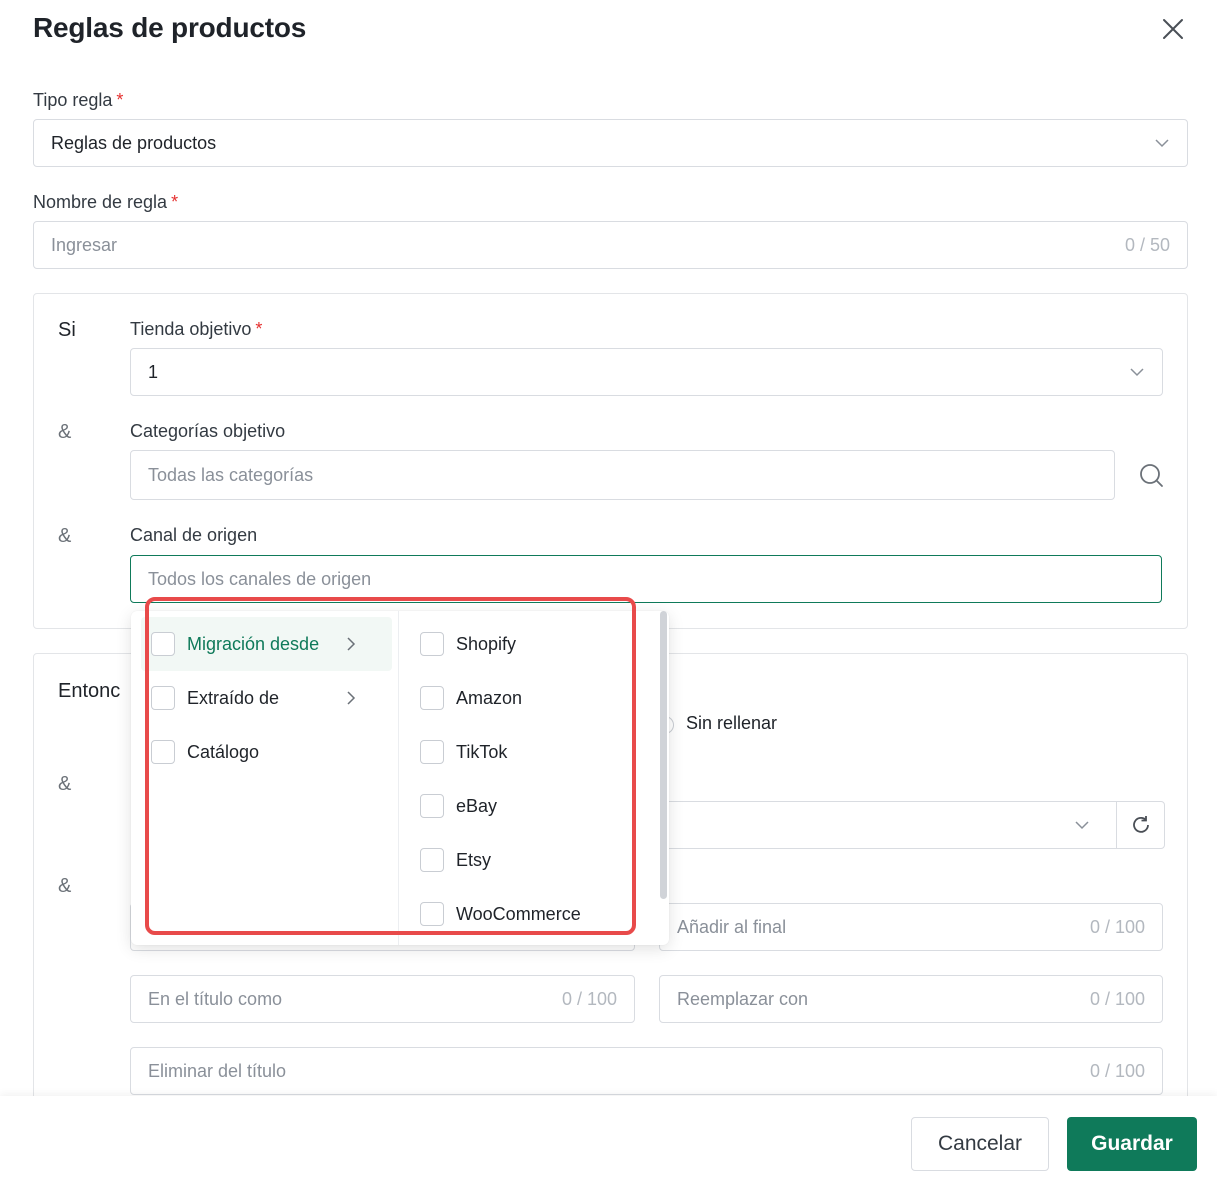  I want to click on cascader-option-tiktok: TikTok, so click(531, 752).